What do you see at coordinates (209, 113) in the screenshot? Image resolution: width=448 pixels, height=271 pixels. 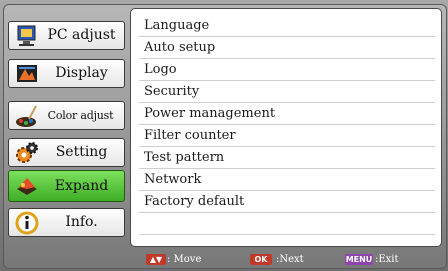 I see `menu-item-power-management: Power management` at bounding box center [209, 113].